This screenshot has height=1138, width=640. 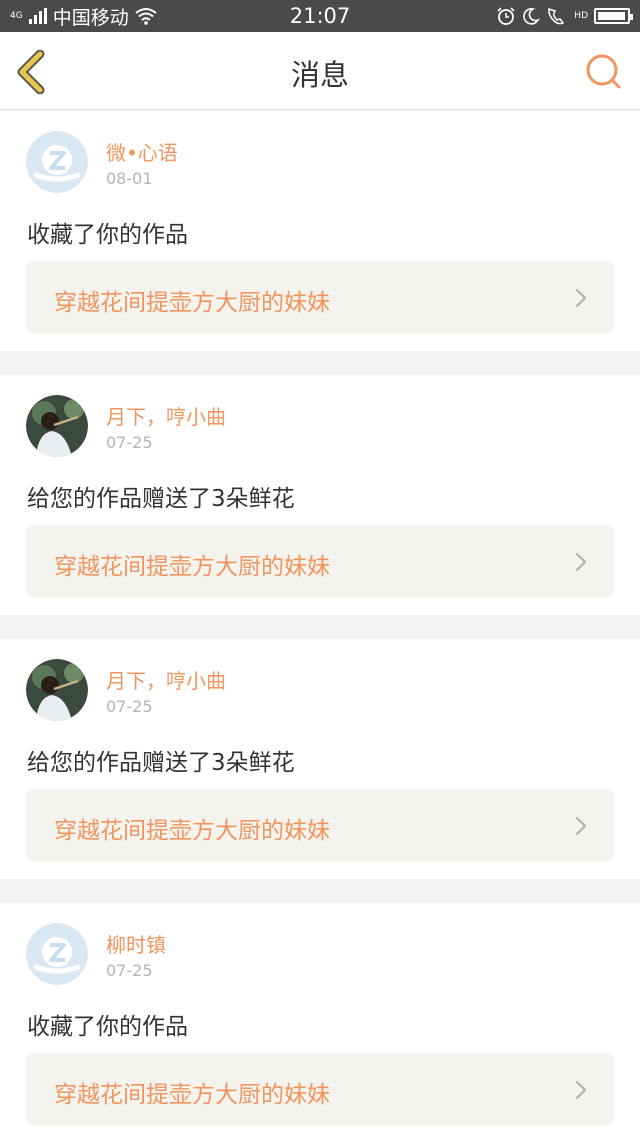 I want to click on phone-hd-icon, so click(x=556, y=16).